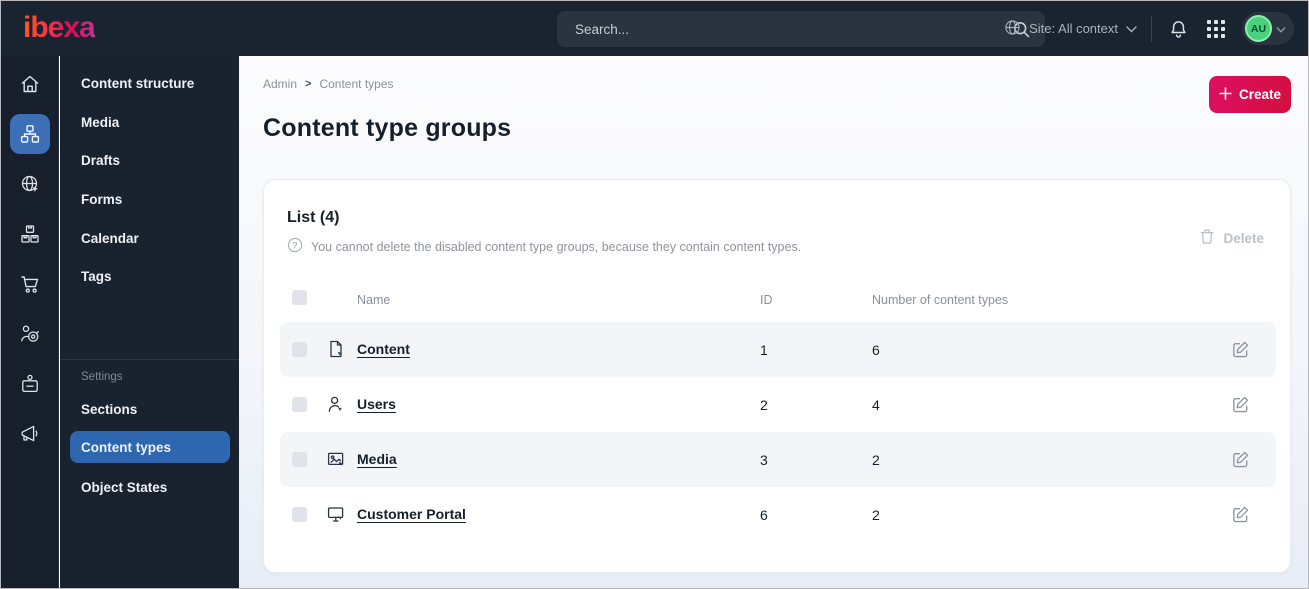 The image size is (1309, 589). What do you see at coordinates (778, 459) in the screenshot?
I see `table-row: Media 3 2` at bounding box center [778, 459].